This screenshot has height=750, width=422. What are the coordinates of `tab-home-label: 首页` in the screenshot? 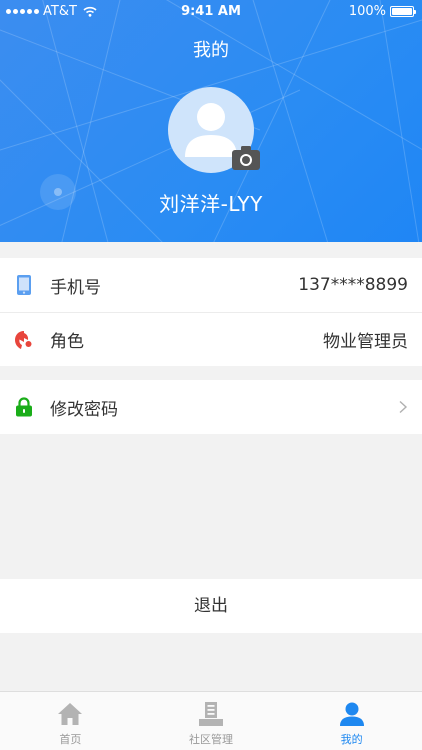 It's located at (70, 739).